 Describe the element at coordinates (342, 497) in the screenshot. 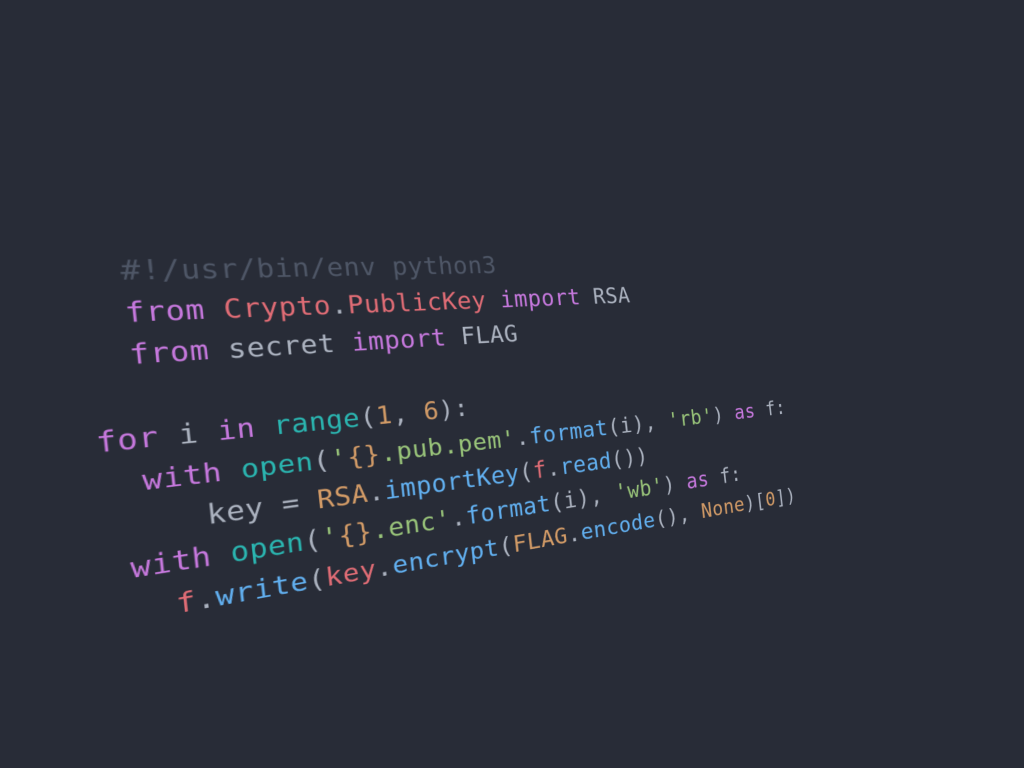

I see `code-token-class: RSA` at that location.